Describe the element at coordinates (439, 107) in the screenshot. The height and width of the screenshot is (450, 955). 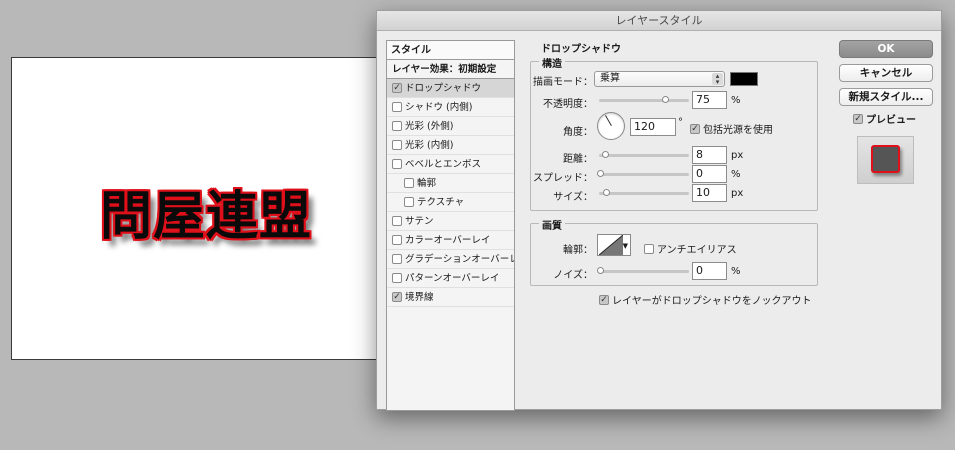
I see `style-item-label: シャドウ (内側)` at that location.